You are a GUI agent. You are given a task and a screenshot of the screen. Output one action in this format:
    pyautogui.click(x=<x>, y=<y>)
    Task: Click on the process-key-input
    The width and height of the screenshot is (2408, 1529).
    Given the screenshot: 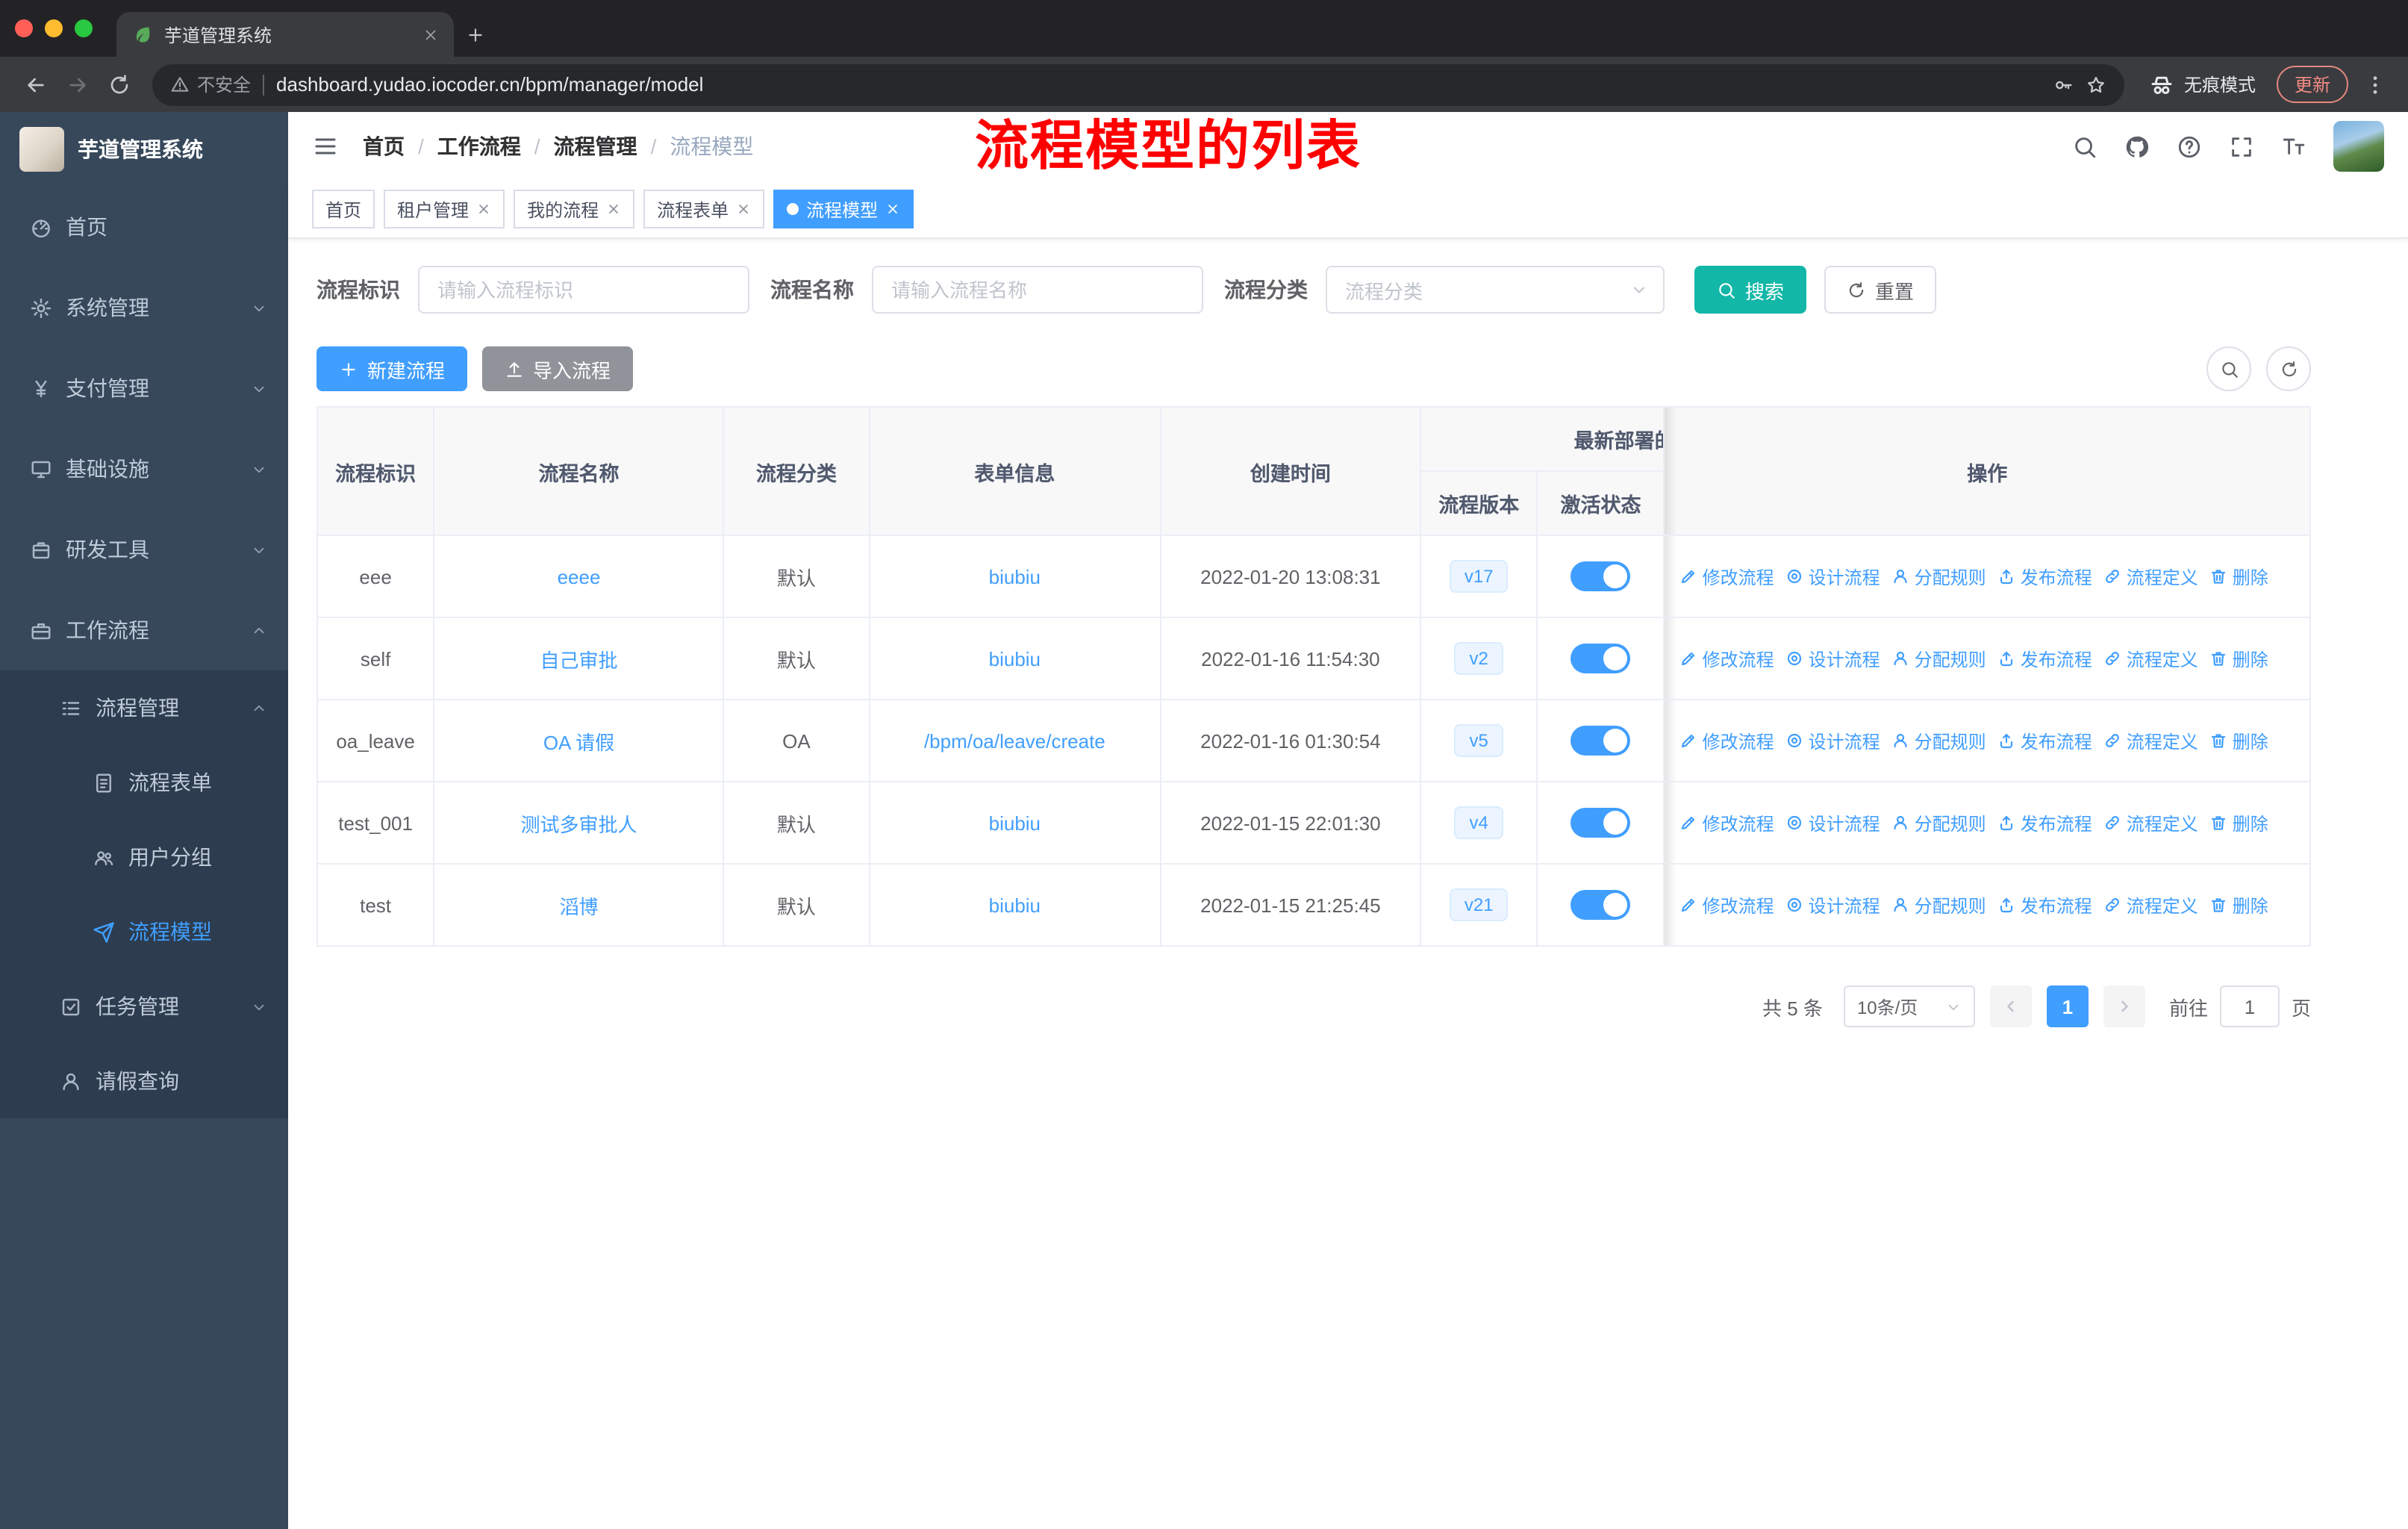 What is the action you would take?
    pyautogui.click(x=583, y=290)
    